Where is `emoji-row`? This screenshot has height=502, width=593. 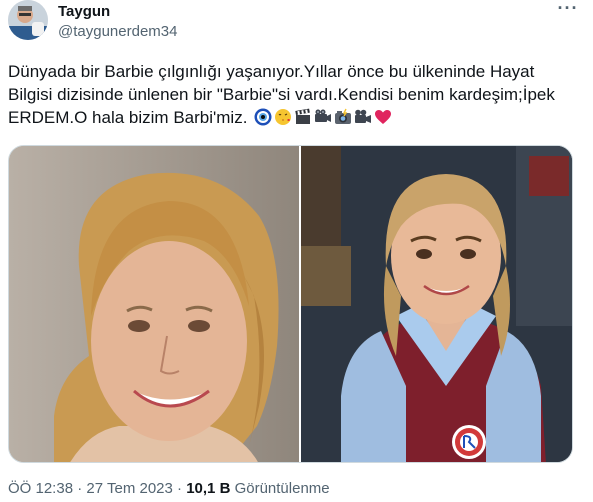
emoji-row is located at coordinates (323, 117).